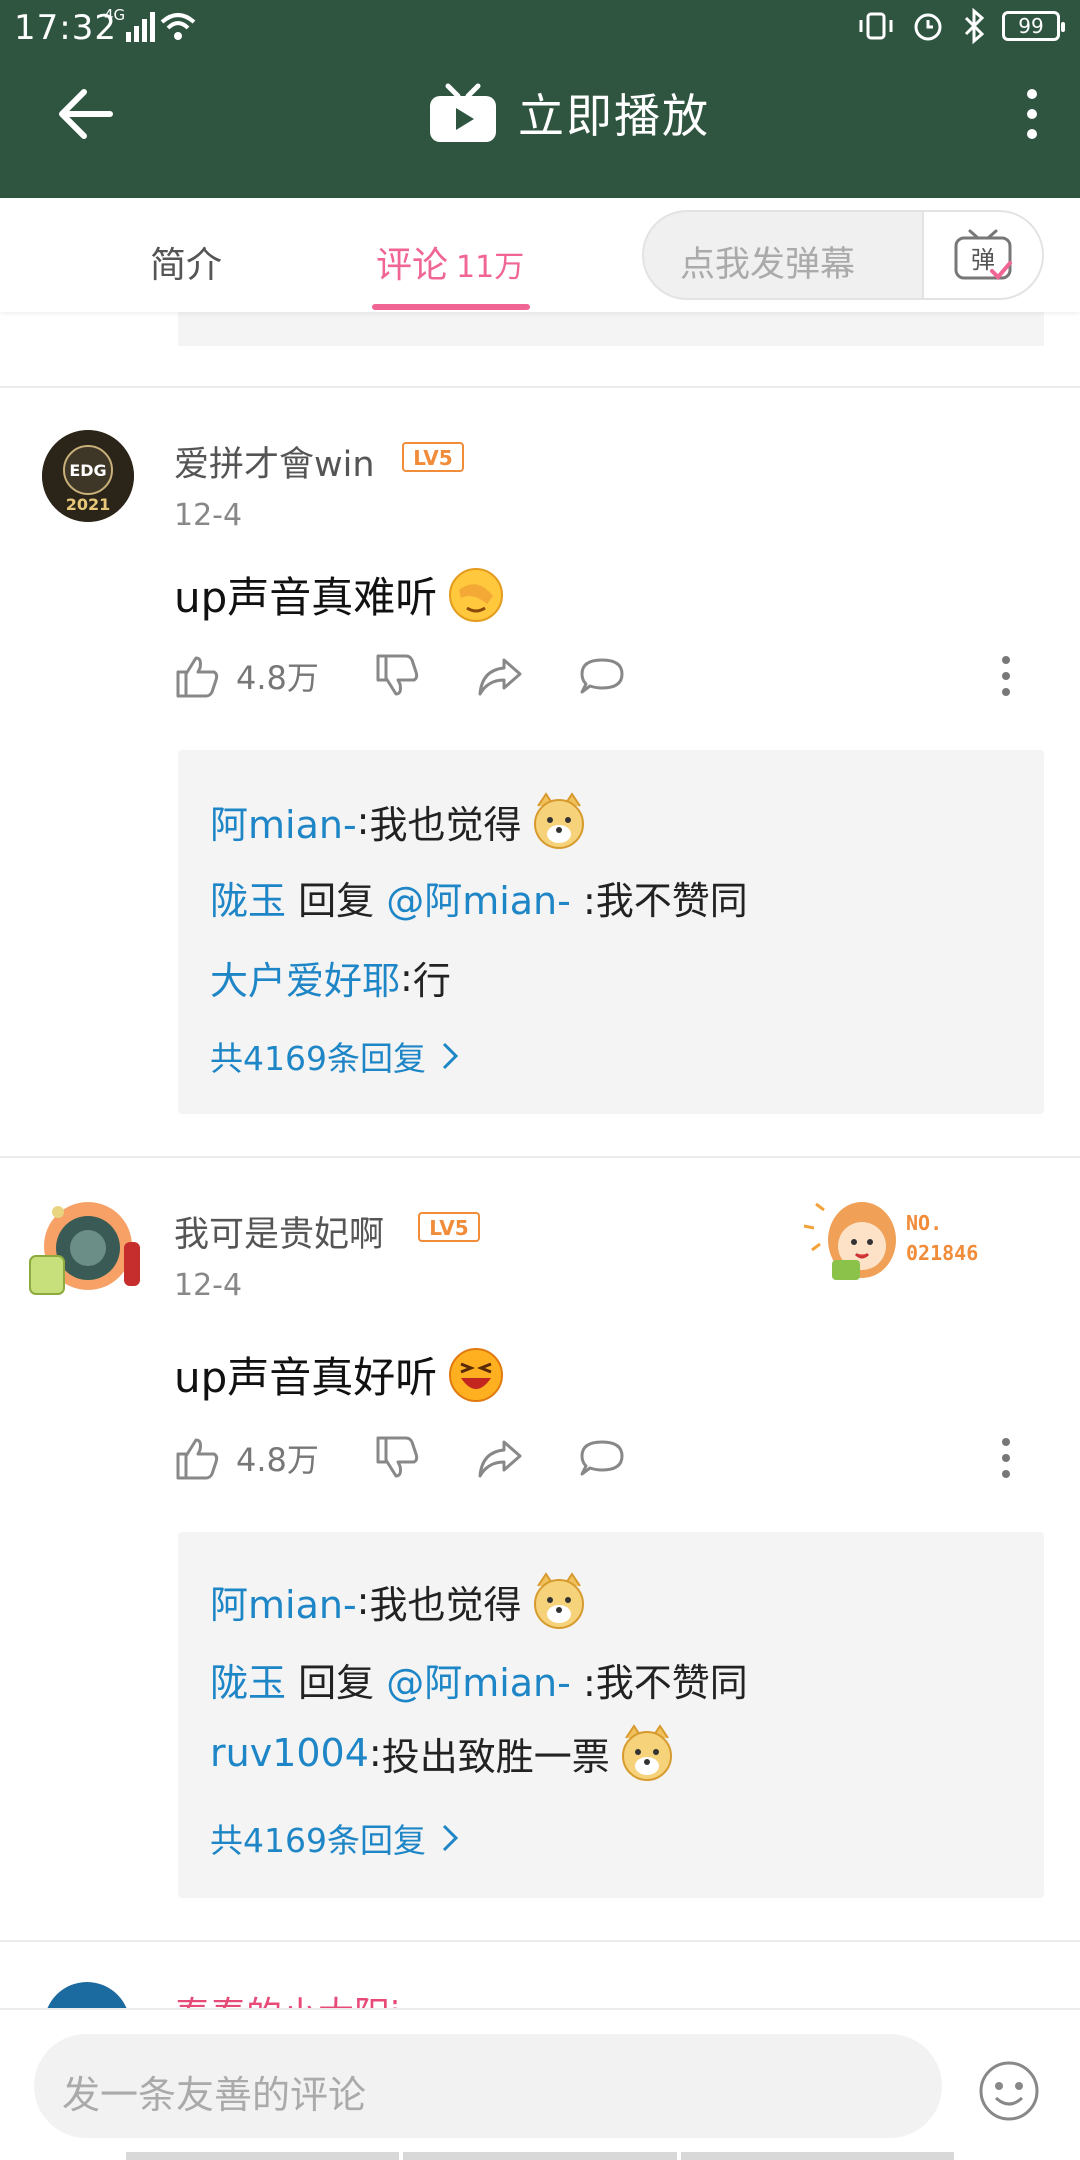 This screenshot has width=1080, height=2160. Describe the element at coordinates (274, 461) in the screenshot. I see `username: 爱拼才會win` at that location.